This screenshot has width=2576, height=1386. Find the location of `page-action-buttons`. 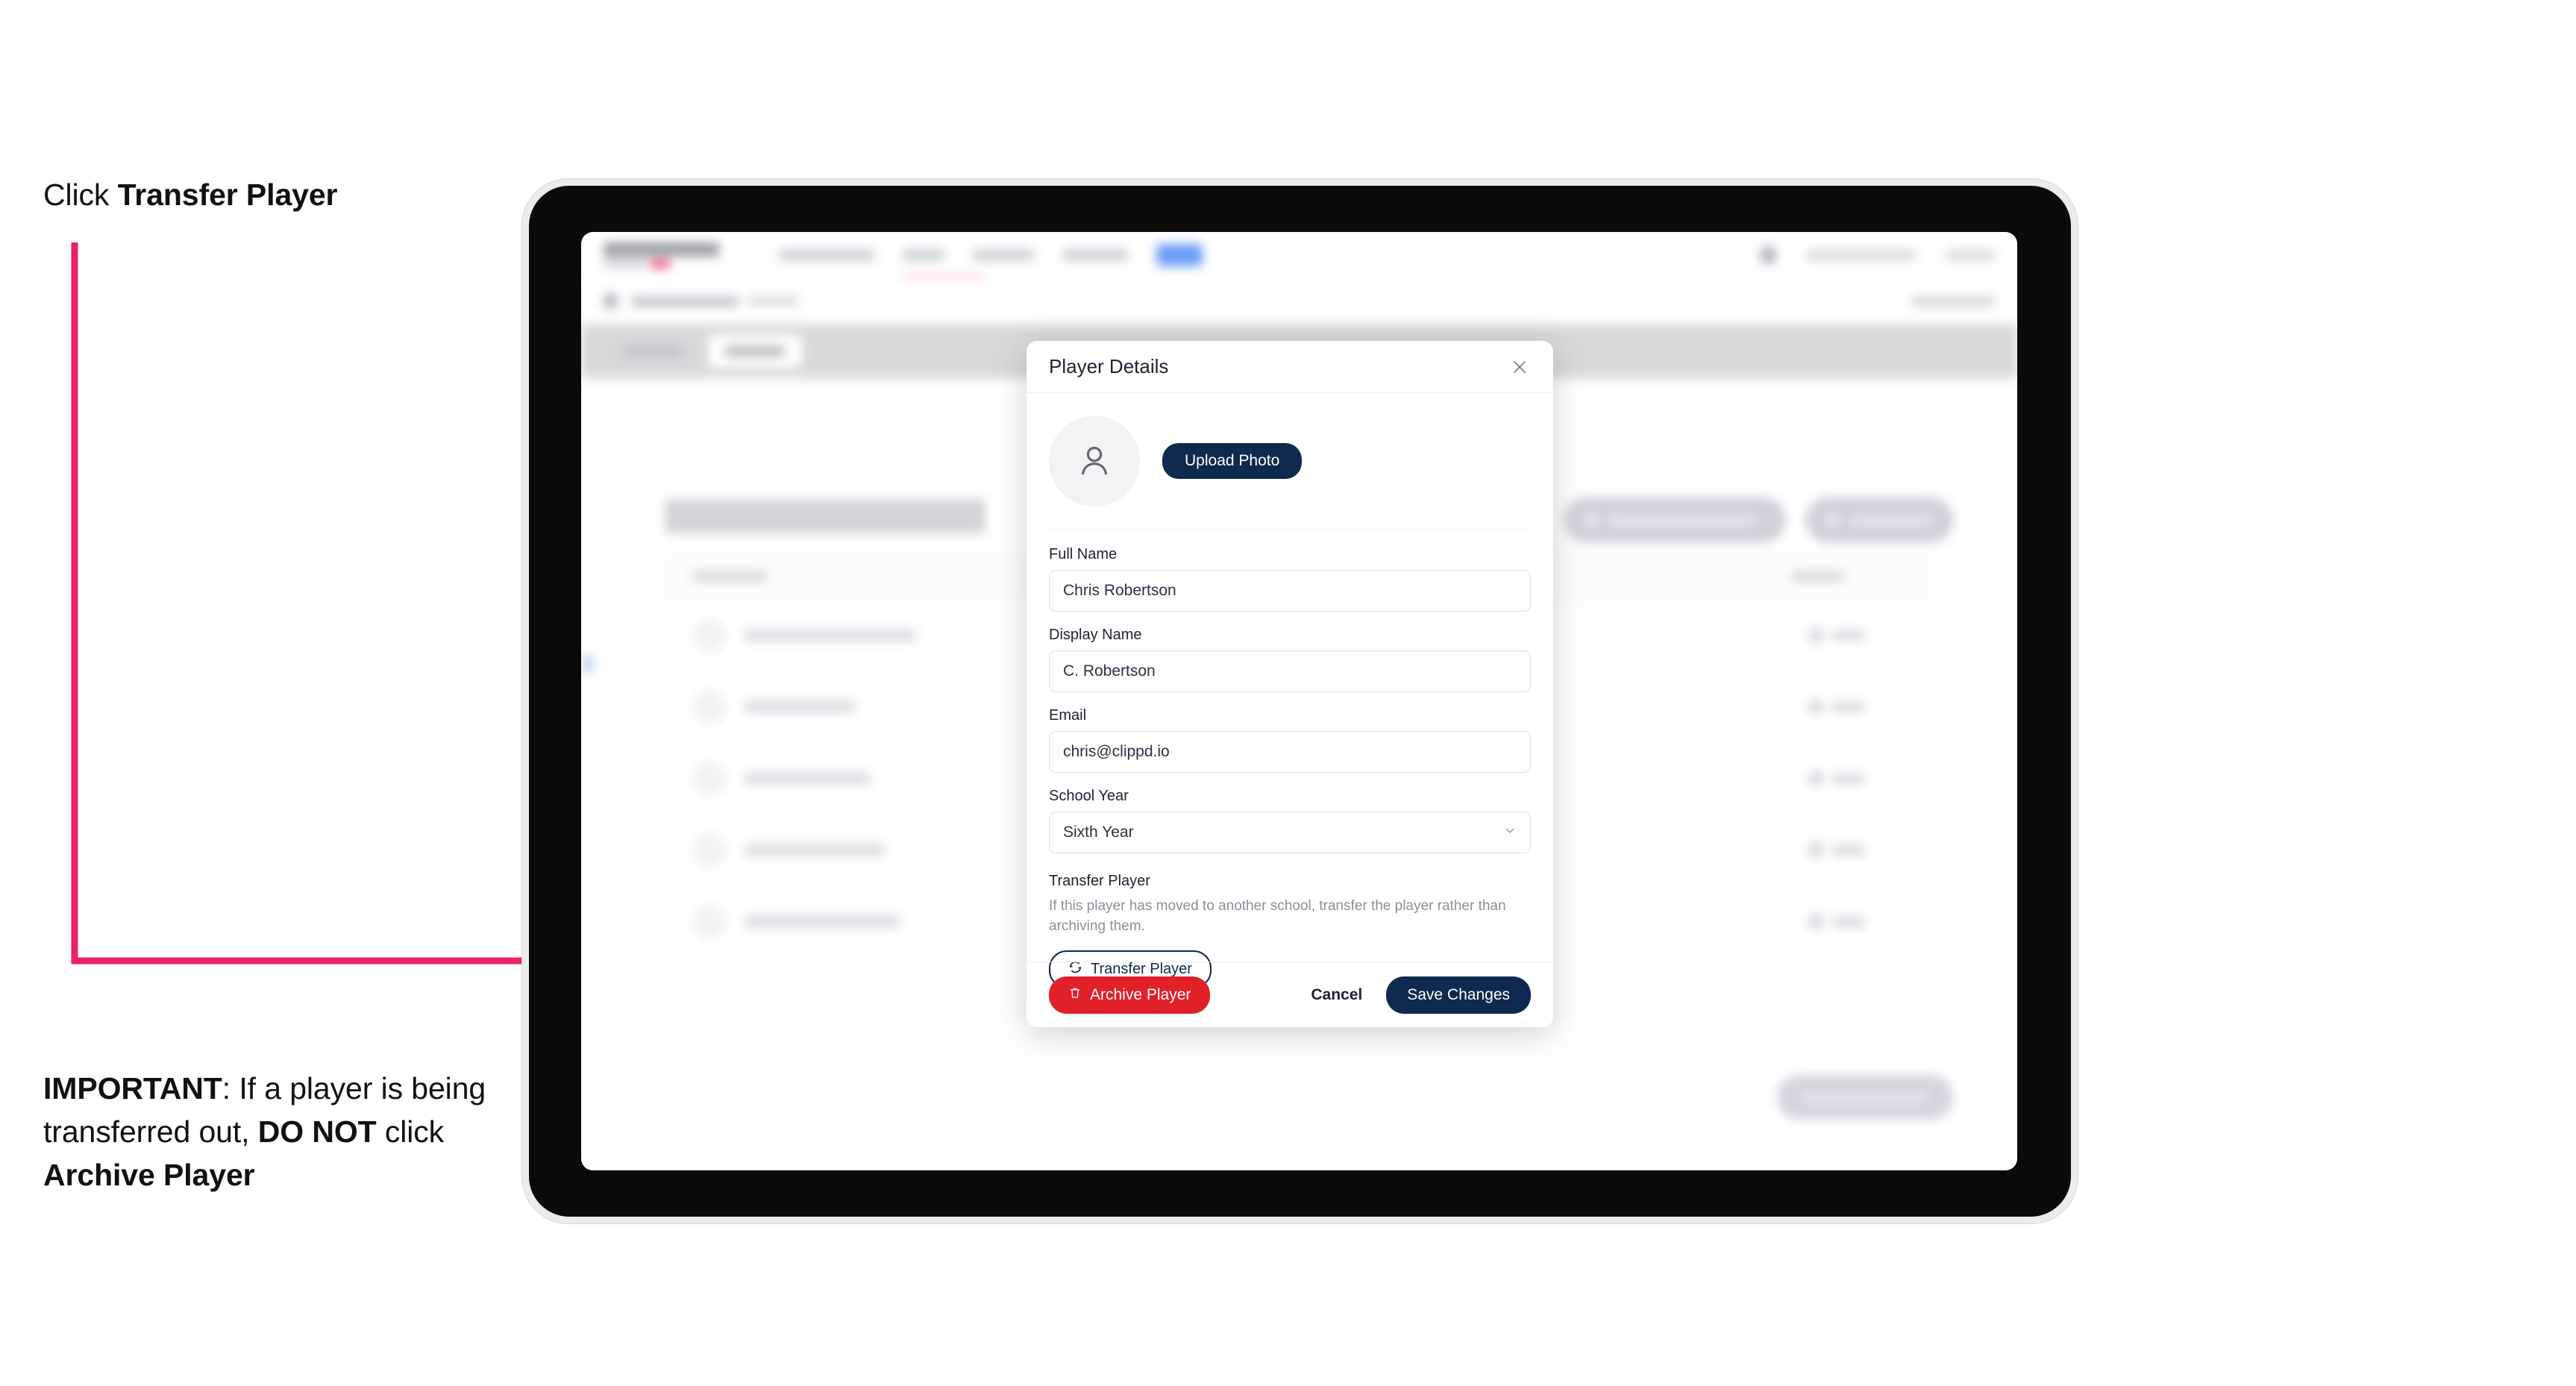

page-action-buttons is located at coordinates (1759, 520).